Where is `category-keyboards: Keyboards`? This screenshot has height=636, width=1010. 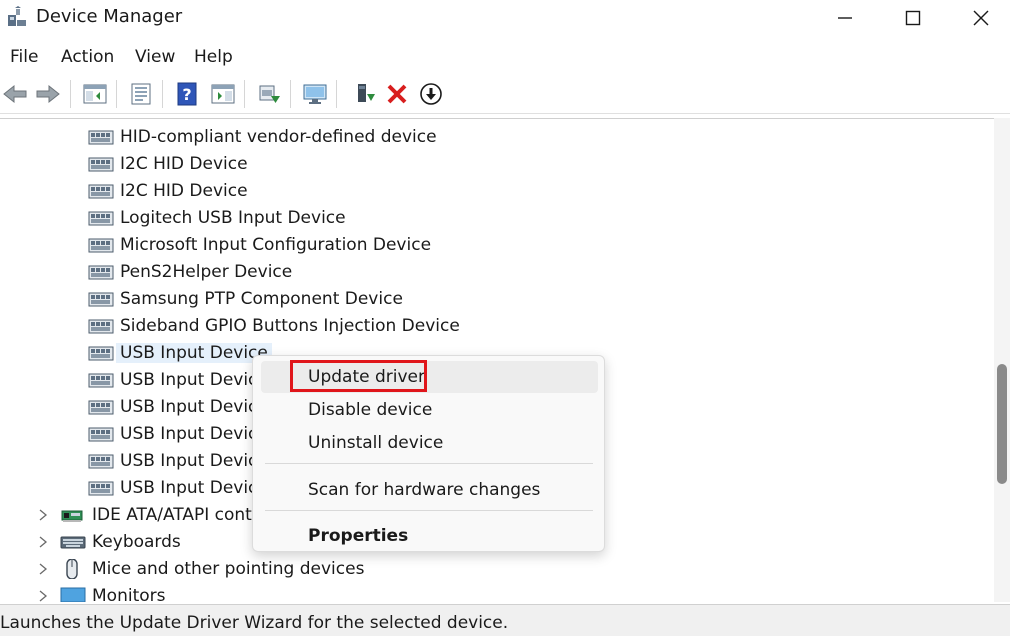 category-keyboards: Keyboards is located at coordinates (120, 541).